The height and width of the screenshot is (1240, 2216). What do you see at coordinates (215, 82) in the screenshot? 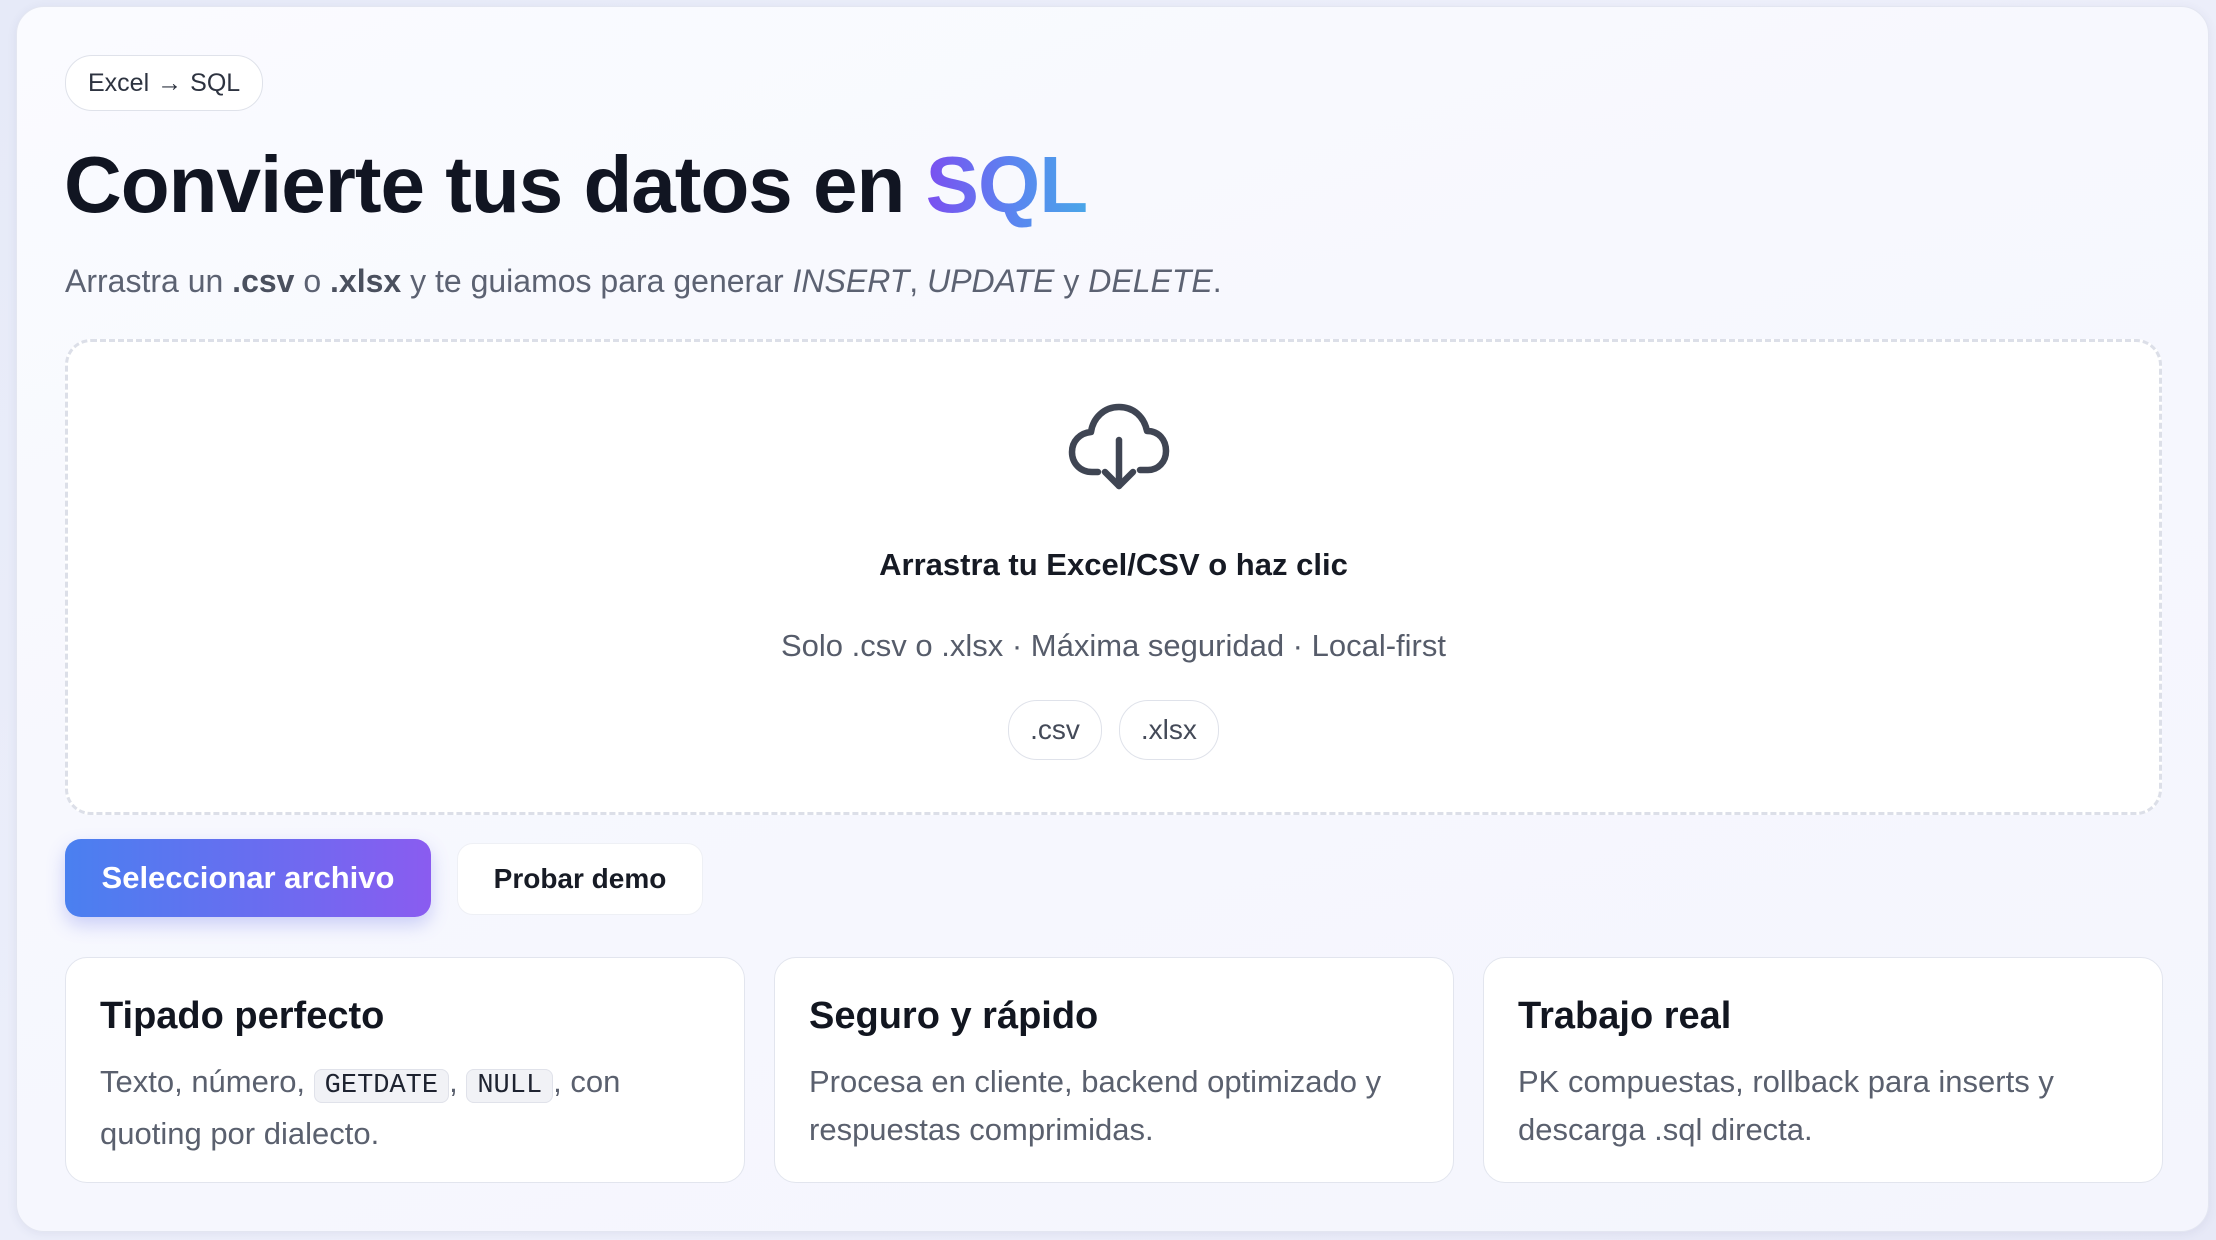
I see `badge-target-label: SQL` at bounding box center [215, 82].